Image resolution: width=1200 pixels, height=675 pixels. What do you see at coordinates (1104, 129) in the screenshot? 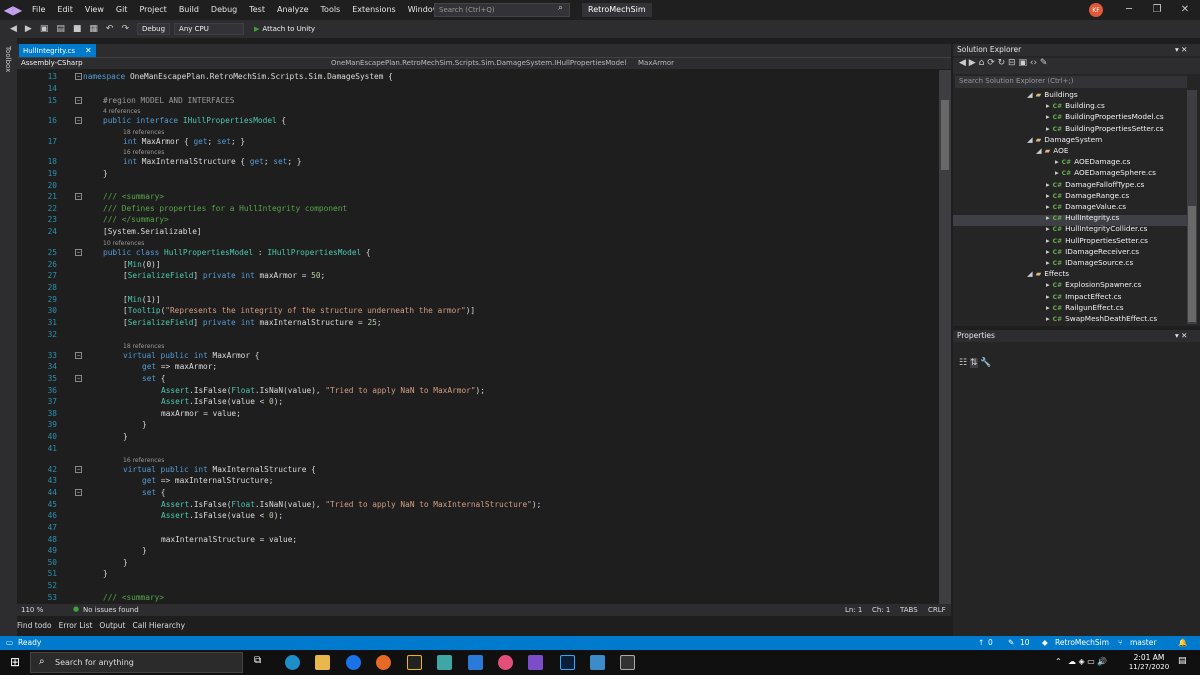
I see `tree-file: ▸ C# BuildingPropertiesSetter.cs` at bounding box center [1104, 129].